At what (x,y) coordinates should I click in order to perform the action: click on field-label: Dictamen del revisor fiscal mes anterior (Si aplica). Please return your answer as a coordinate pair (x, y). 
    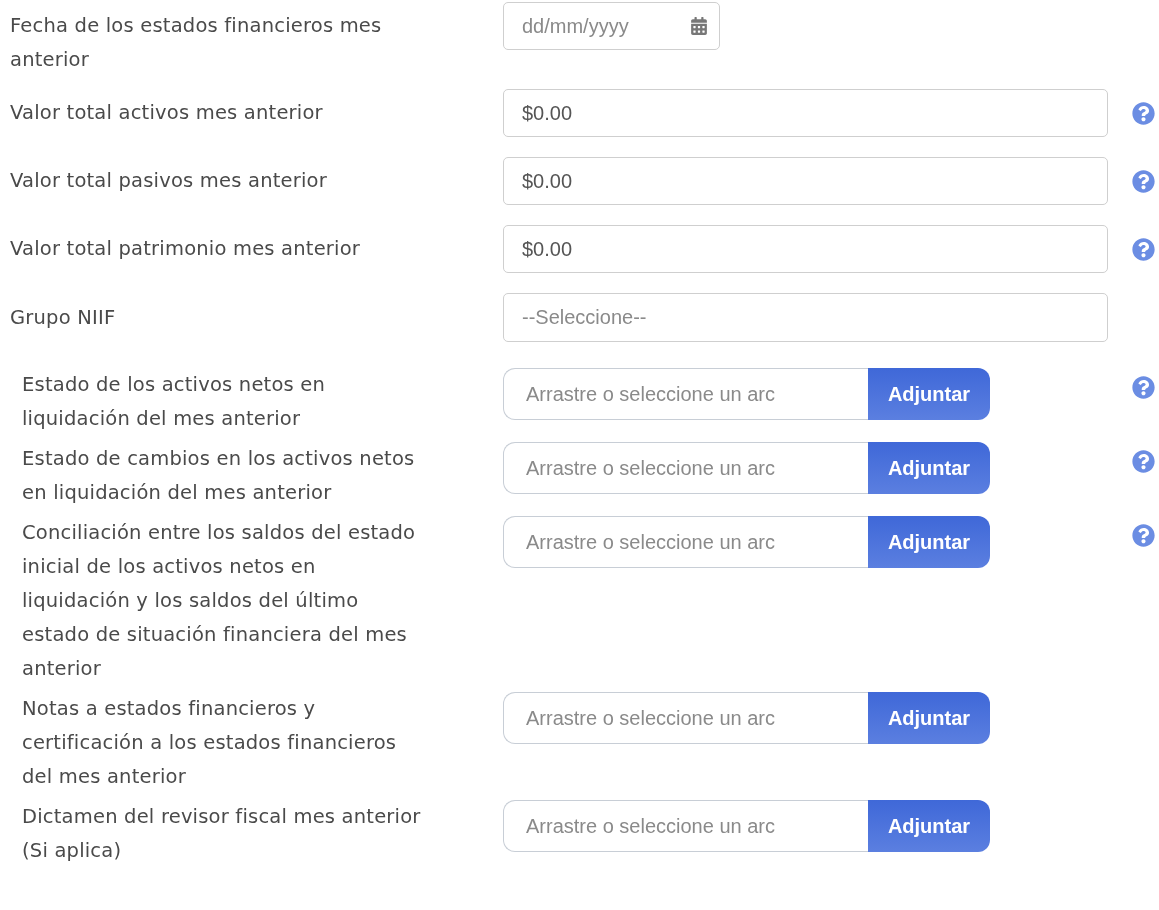
    Looking at the image, I should click on (221, 834).